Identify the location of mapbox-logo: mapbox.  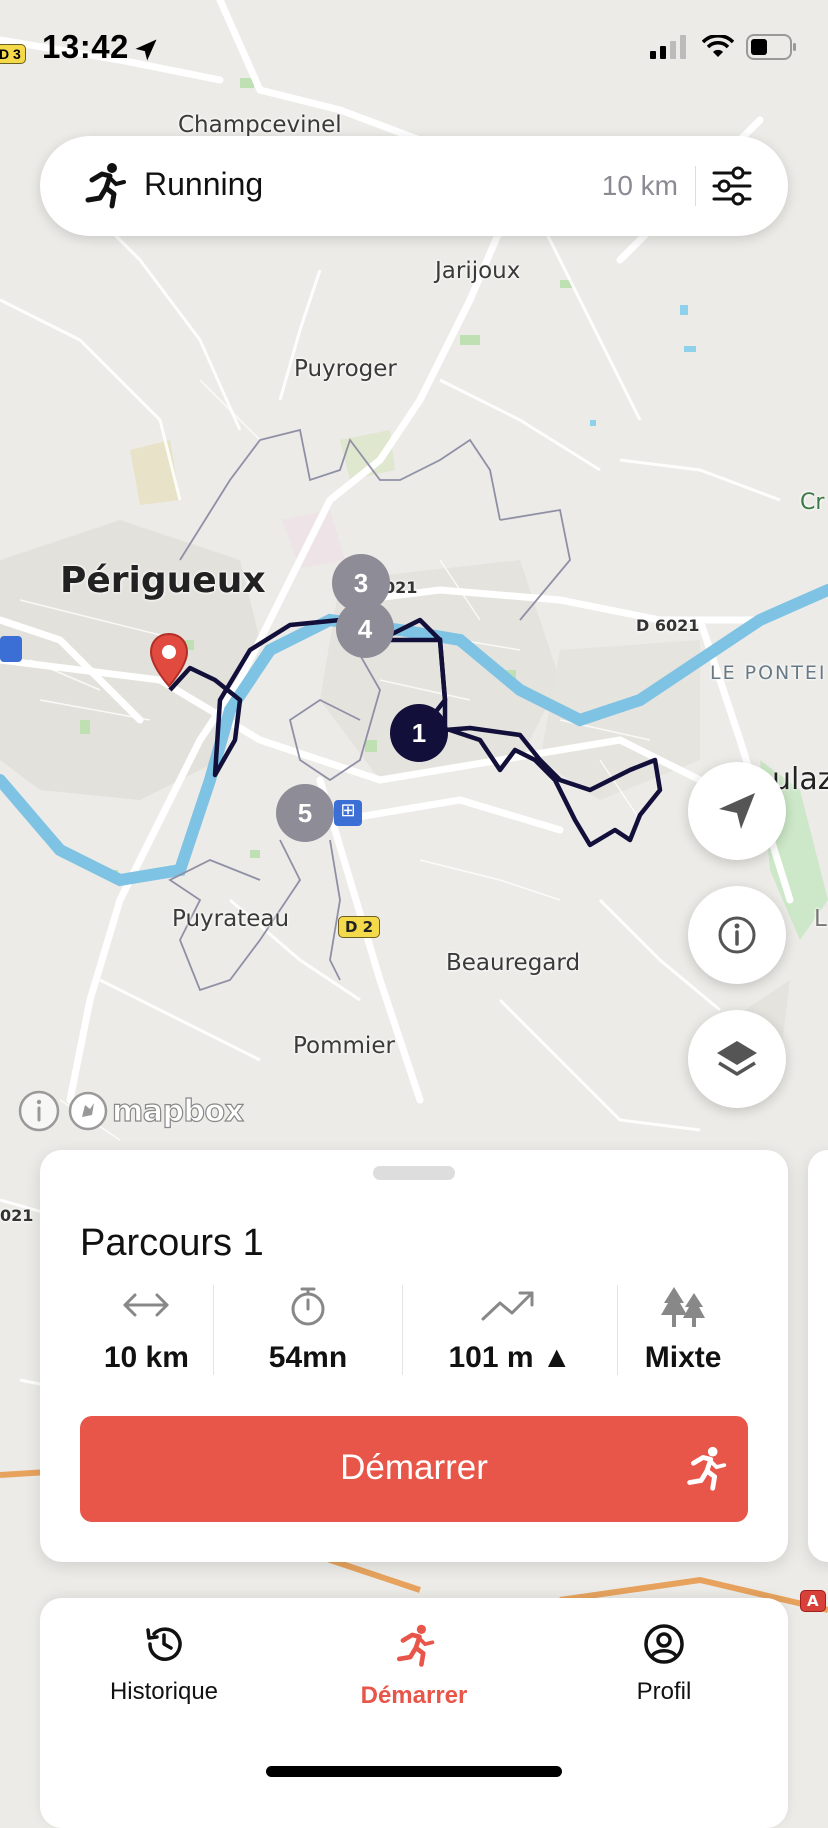
(156, 1111).